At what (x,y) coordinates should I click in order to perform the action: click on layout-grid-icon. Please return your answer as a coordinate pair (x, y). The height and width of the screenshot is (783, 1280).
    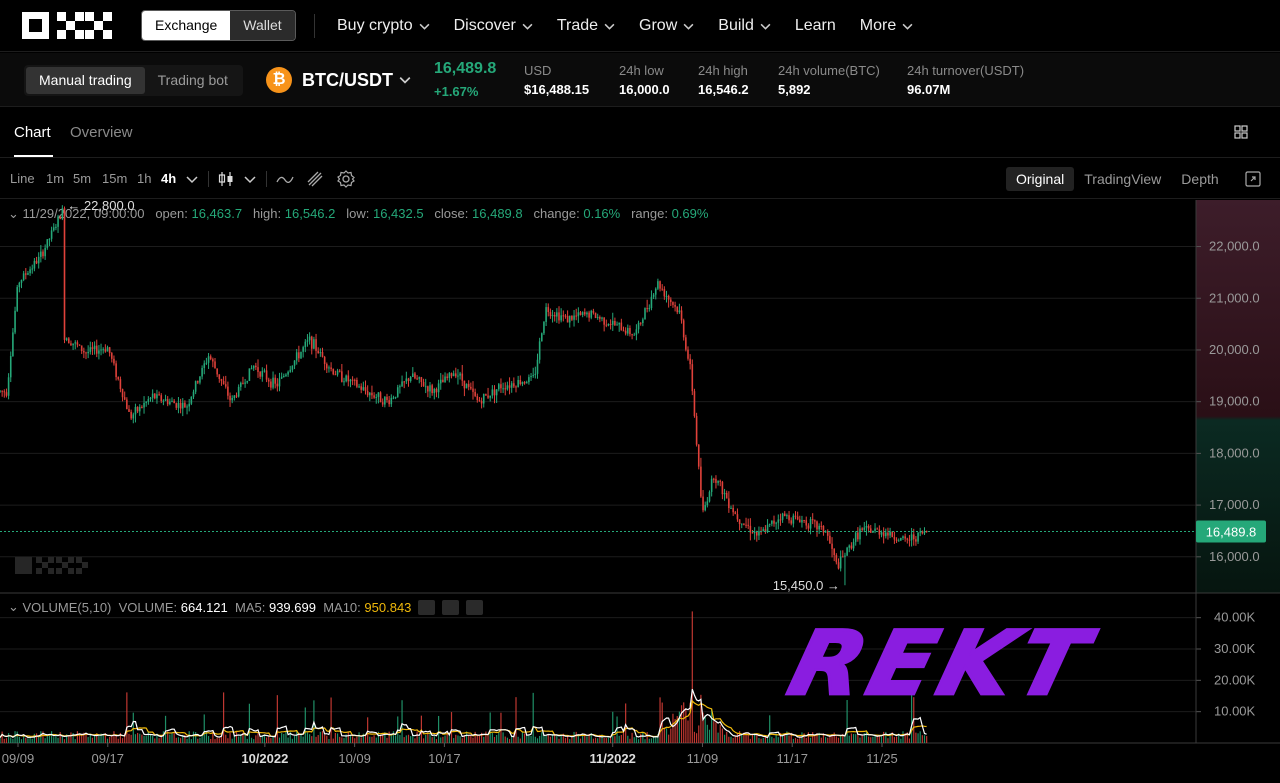
    Looking at the image, I should click on (1241, 132).